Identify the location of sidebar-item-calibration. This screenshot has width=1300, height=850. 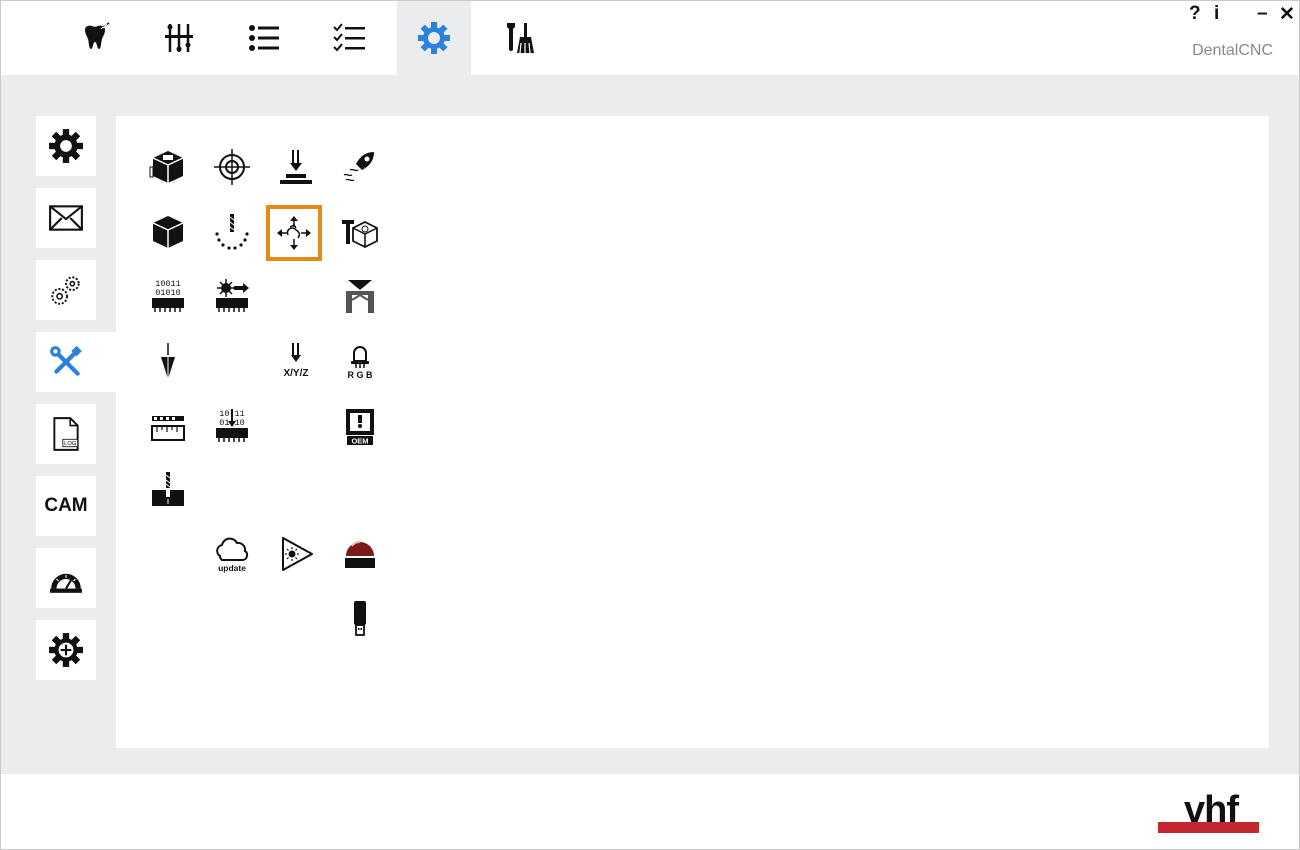
(66, 578).